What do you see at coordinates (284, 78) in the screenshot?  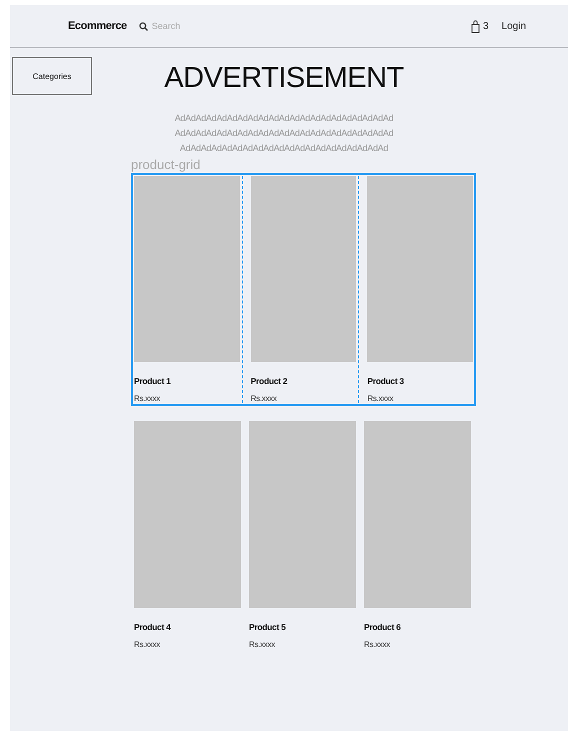 I see `advertisement-title: ADVERTISEMENT` at bounding box center [284, 78].